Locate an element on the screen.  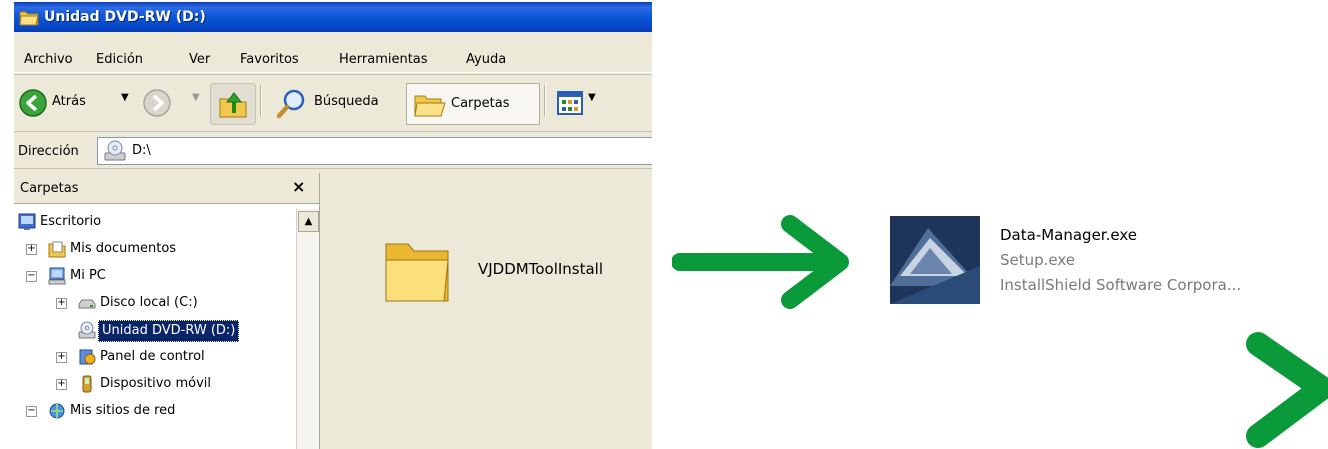
mobile-device-icon is located at coordinates (87, 384).